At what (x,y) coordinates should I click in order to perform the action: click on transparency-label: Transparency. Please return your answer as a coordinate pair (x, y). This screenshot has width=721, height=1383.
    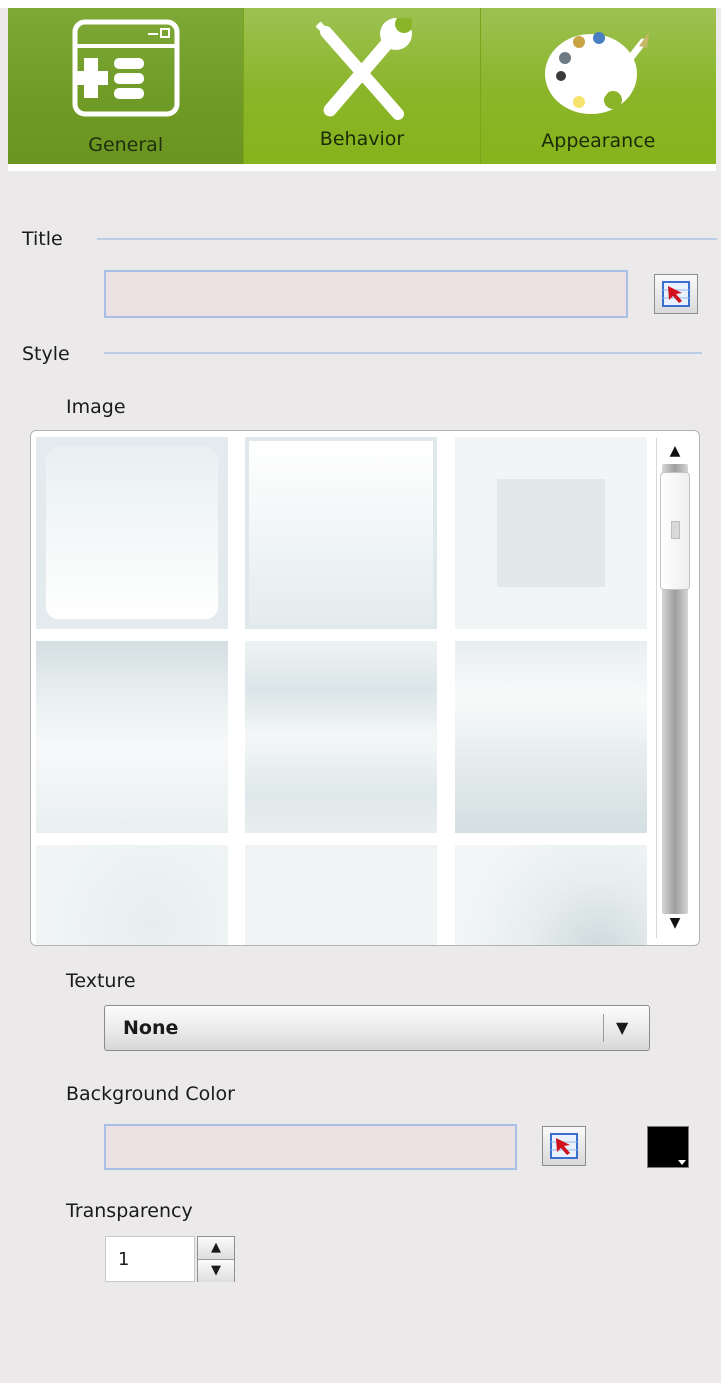
    Looking at the image, I should click on (129, 1211).